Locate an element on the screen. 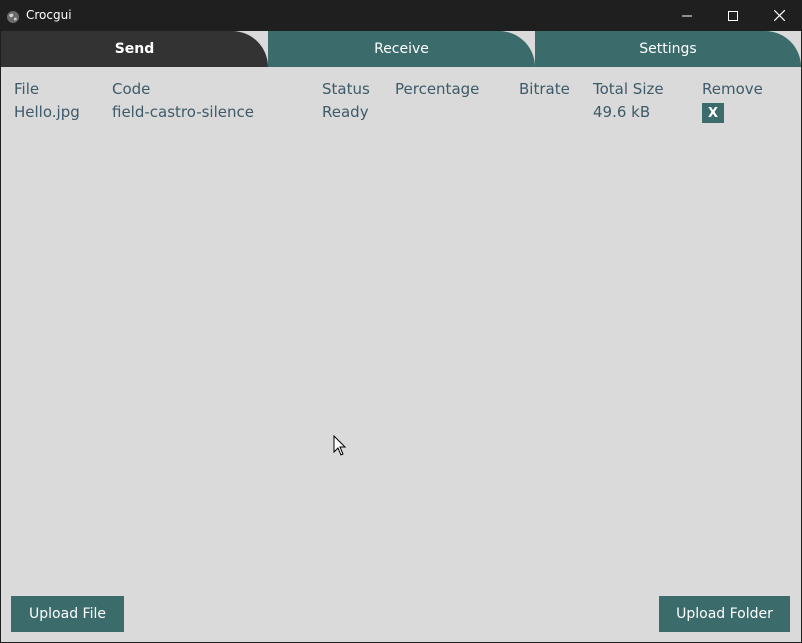 Image resolution: width=802 pixels, height=643 pixels. cell-code: field-castro-silence is located at coordinates (183, 112).